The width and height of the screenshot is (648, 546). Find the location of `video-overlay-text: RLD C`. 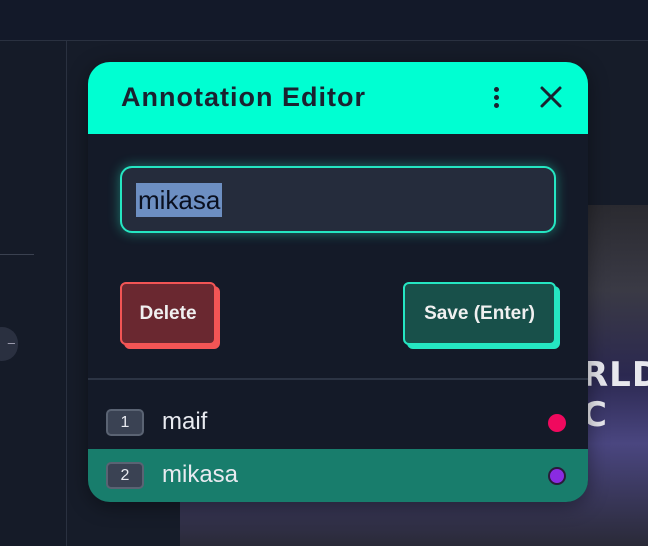

video-overlay-text: RLD C is located at coordinates (615, 395).